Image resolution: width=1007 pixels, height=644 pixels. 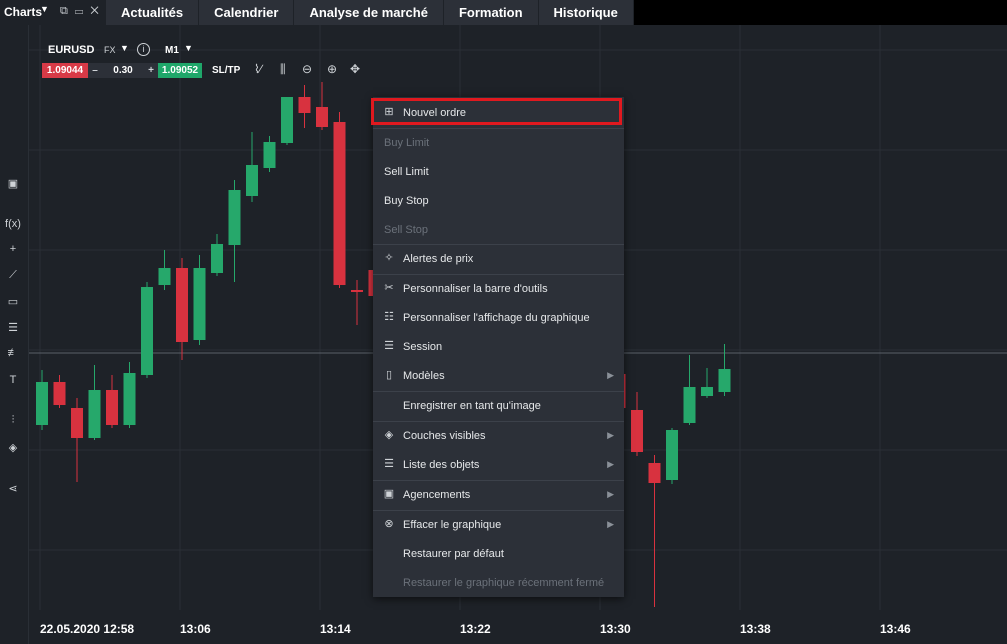 I want to click on menu-item-sell-limit: Sell Limit, so click(x=498, y=172).